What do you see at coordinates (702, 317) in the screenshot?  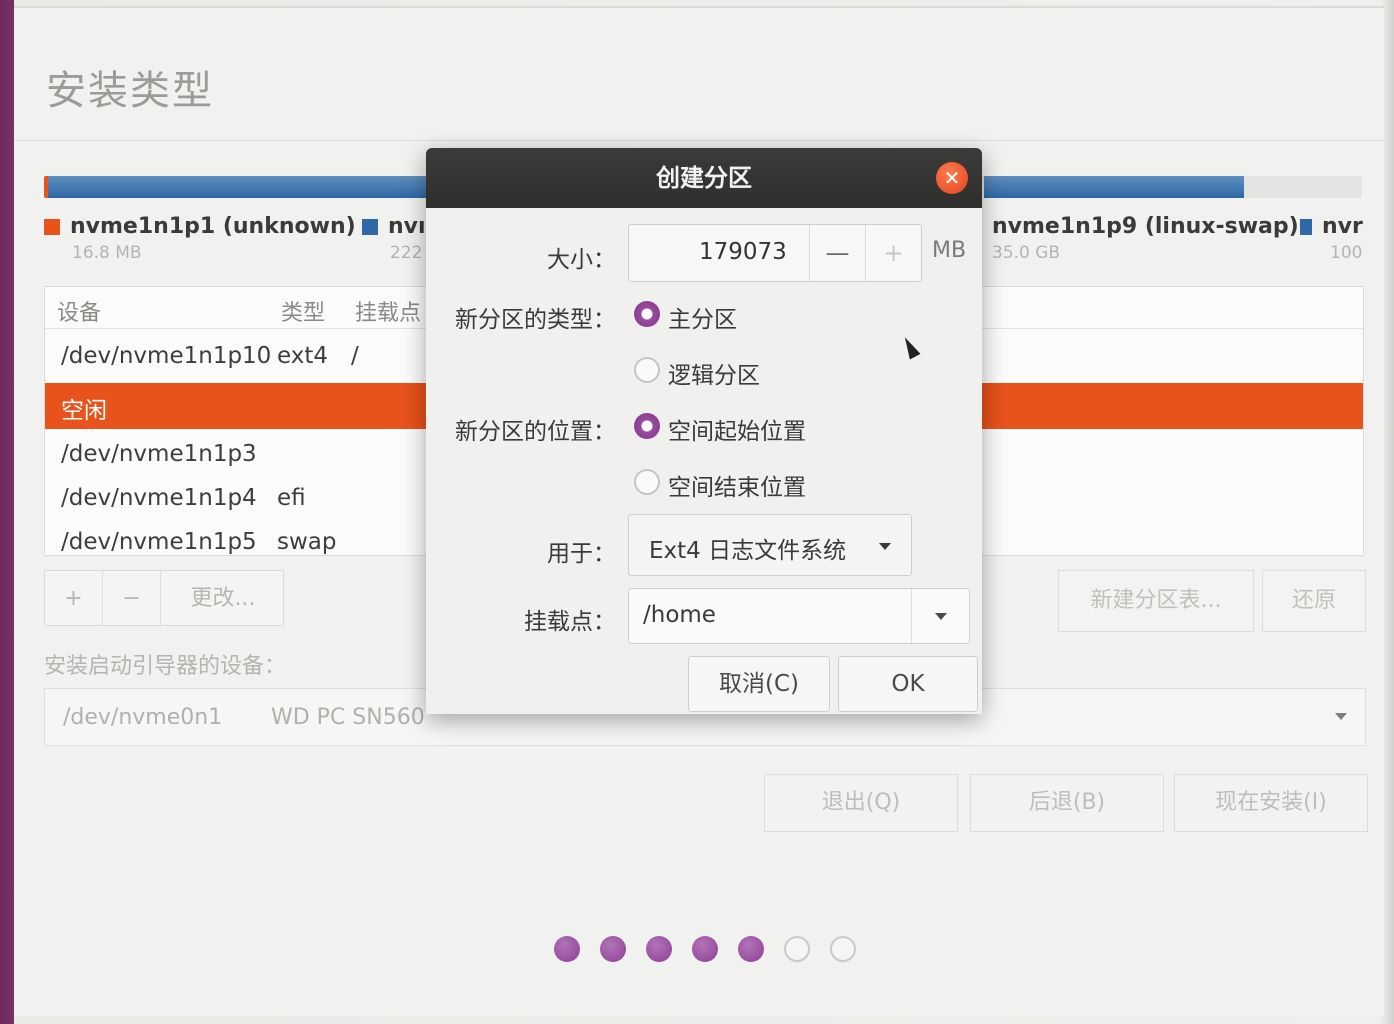 I see `primary-partition-label: 主分区` at bounding box center [702, 317].